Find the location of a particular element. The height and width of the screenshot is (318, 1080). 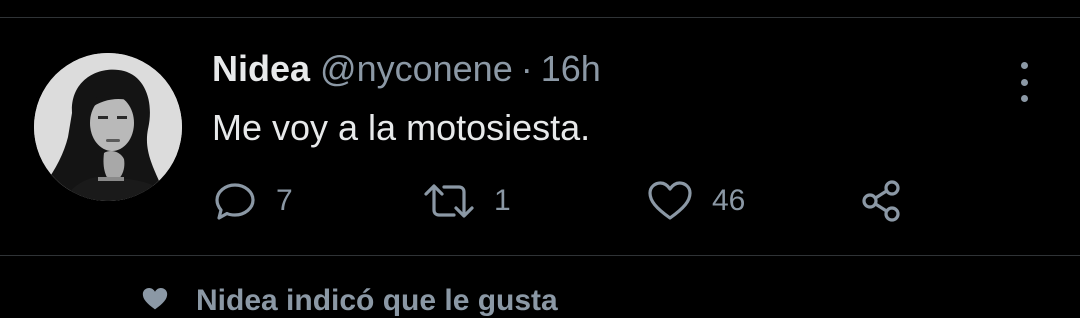

tweet-header: Nidea @nyconene · 16h is located at coordinates (406, 69).